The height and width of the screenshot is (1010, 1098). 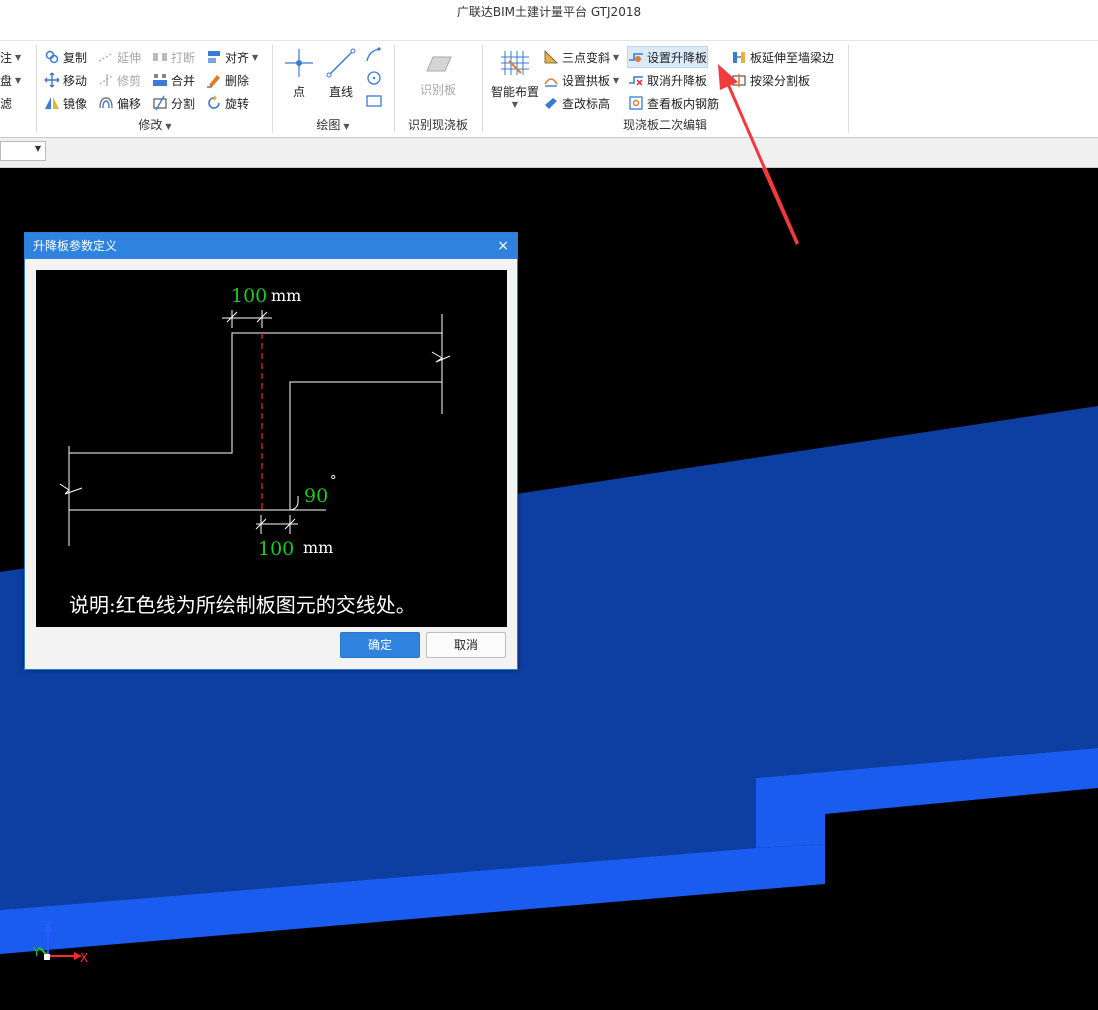 I want to click on eraser-icon, so click(x=213, y=81).